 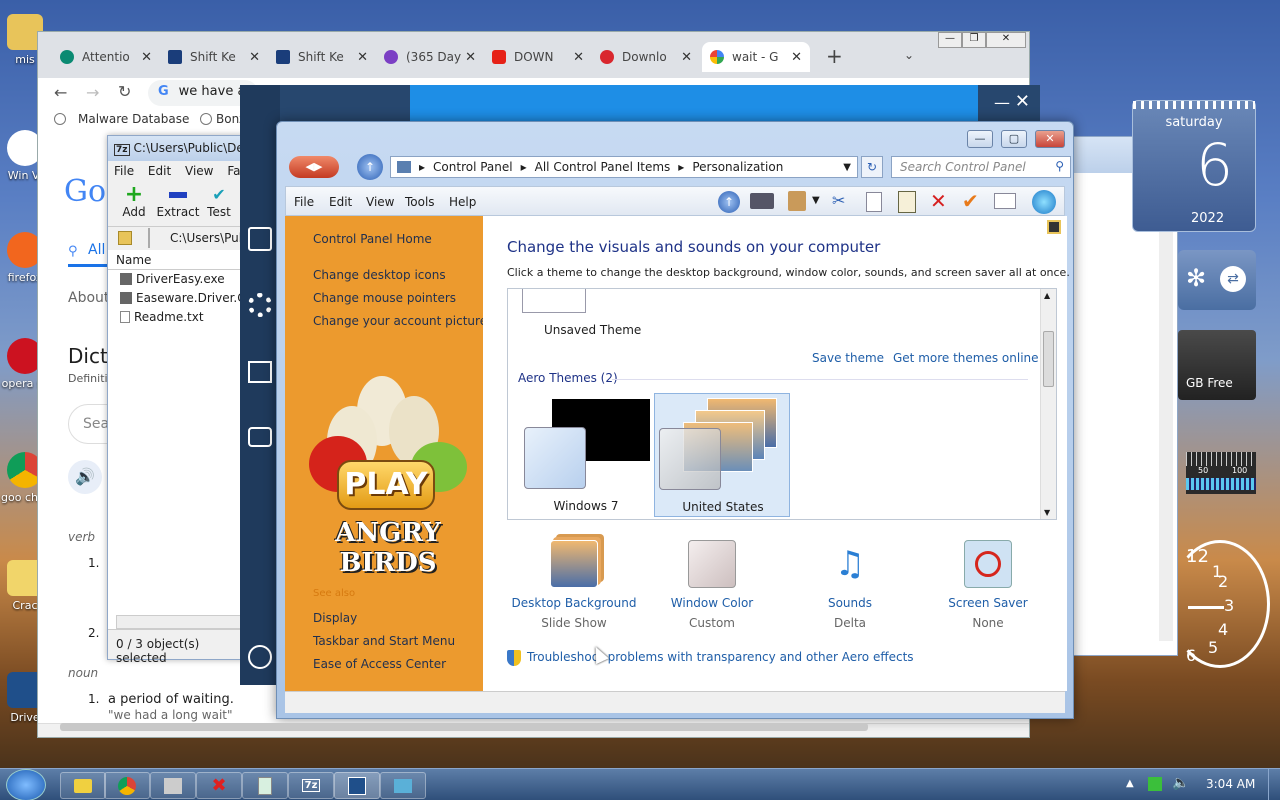 I want to click on breadcrumb-item: Personalization, so click(x=737, y=167).